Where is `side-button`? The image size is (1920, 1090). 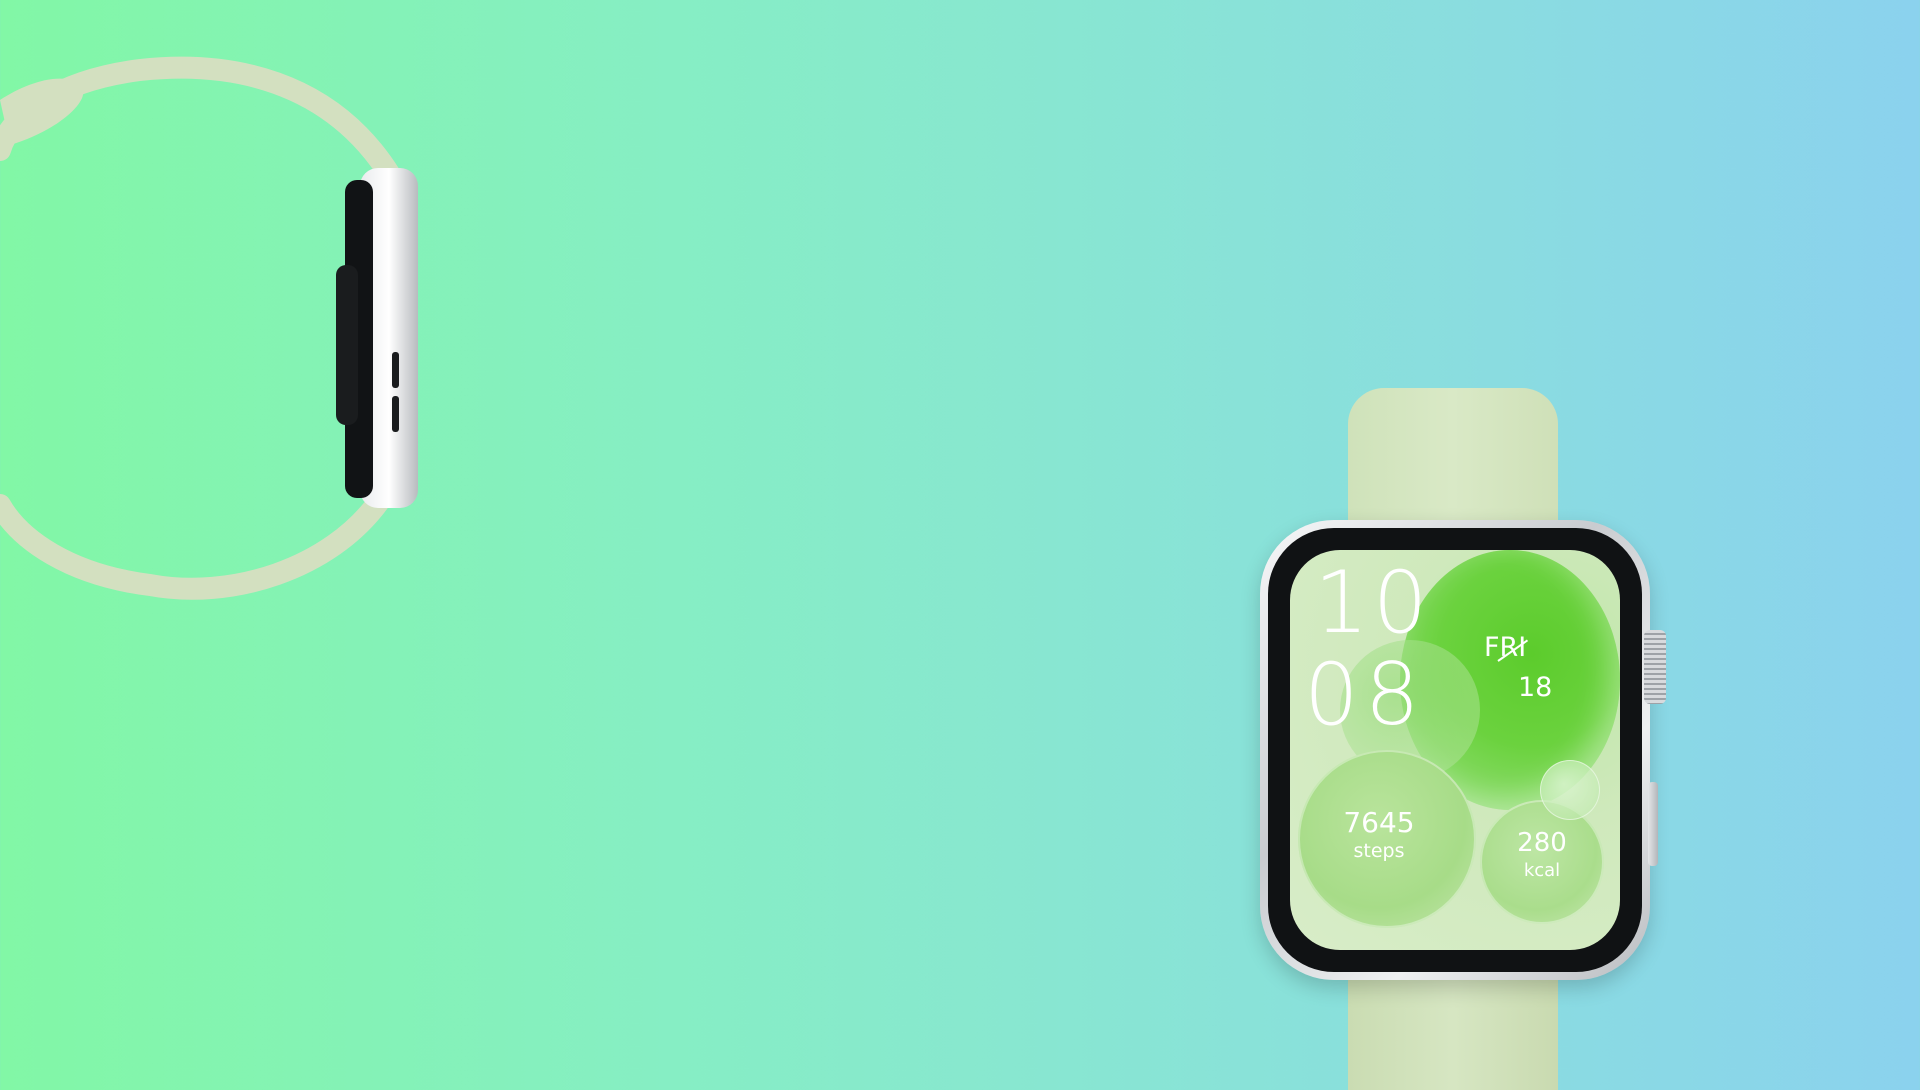 side-button is located at coordinates (1653, 824).